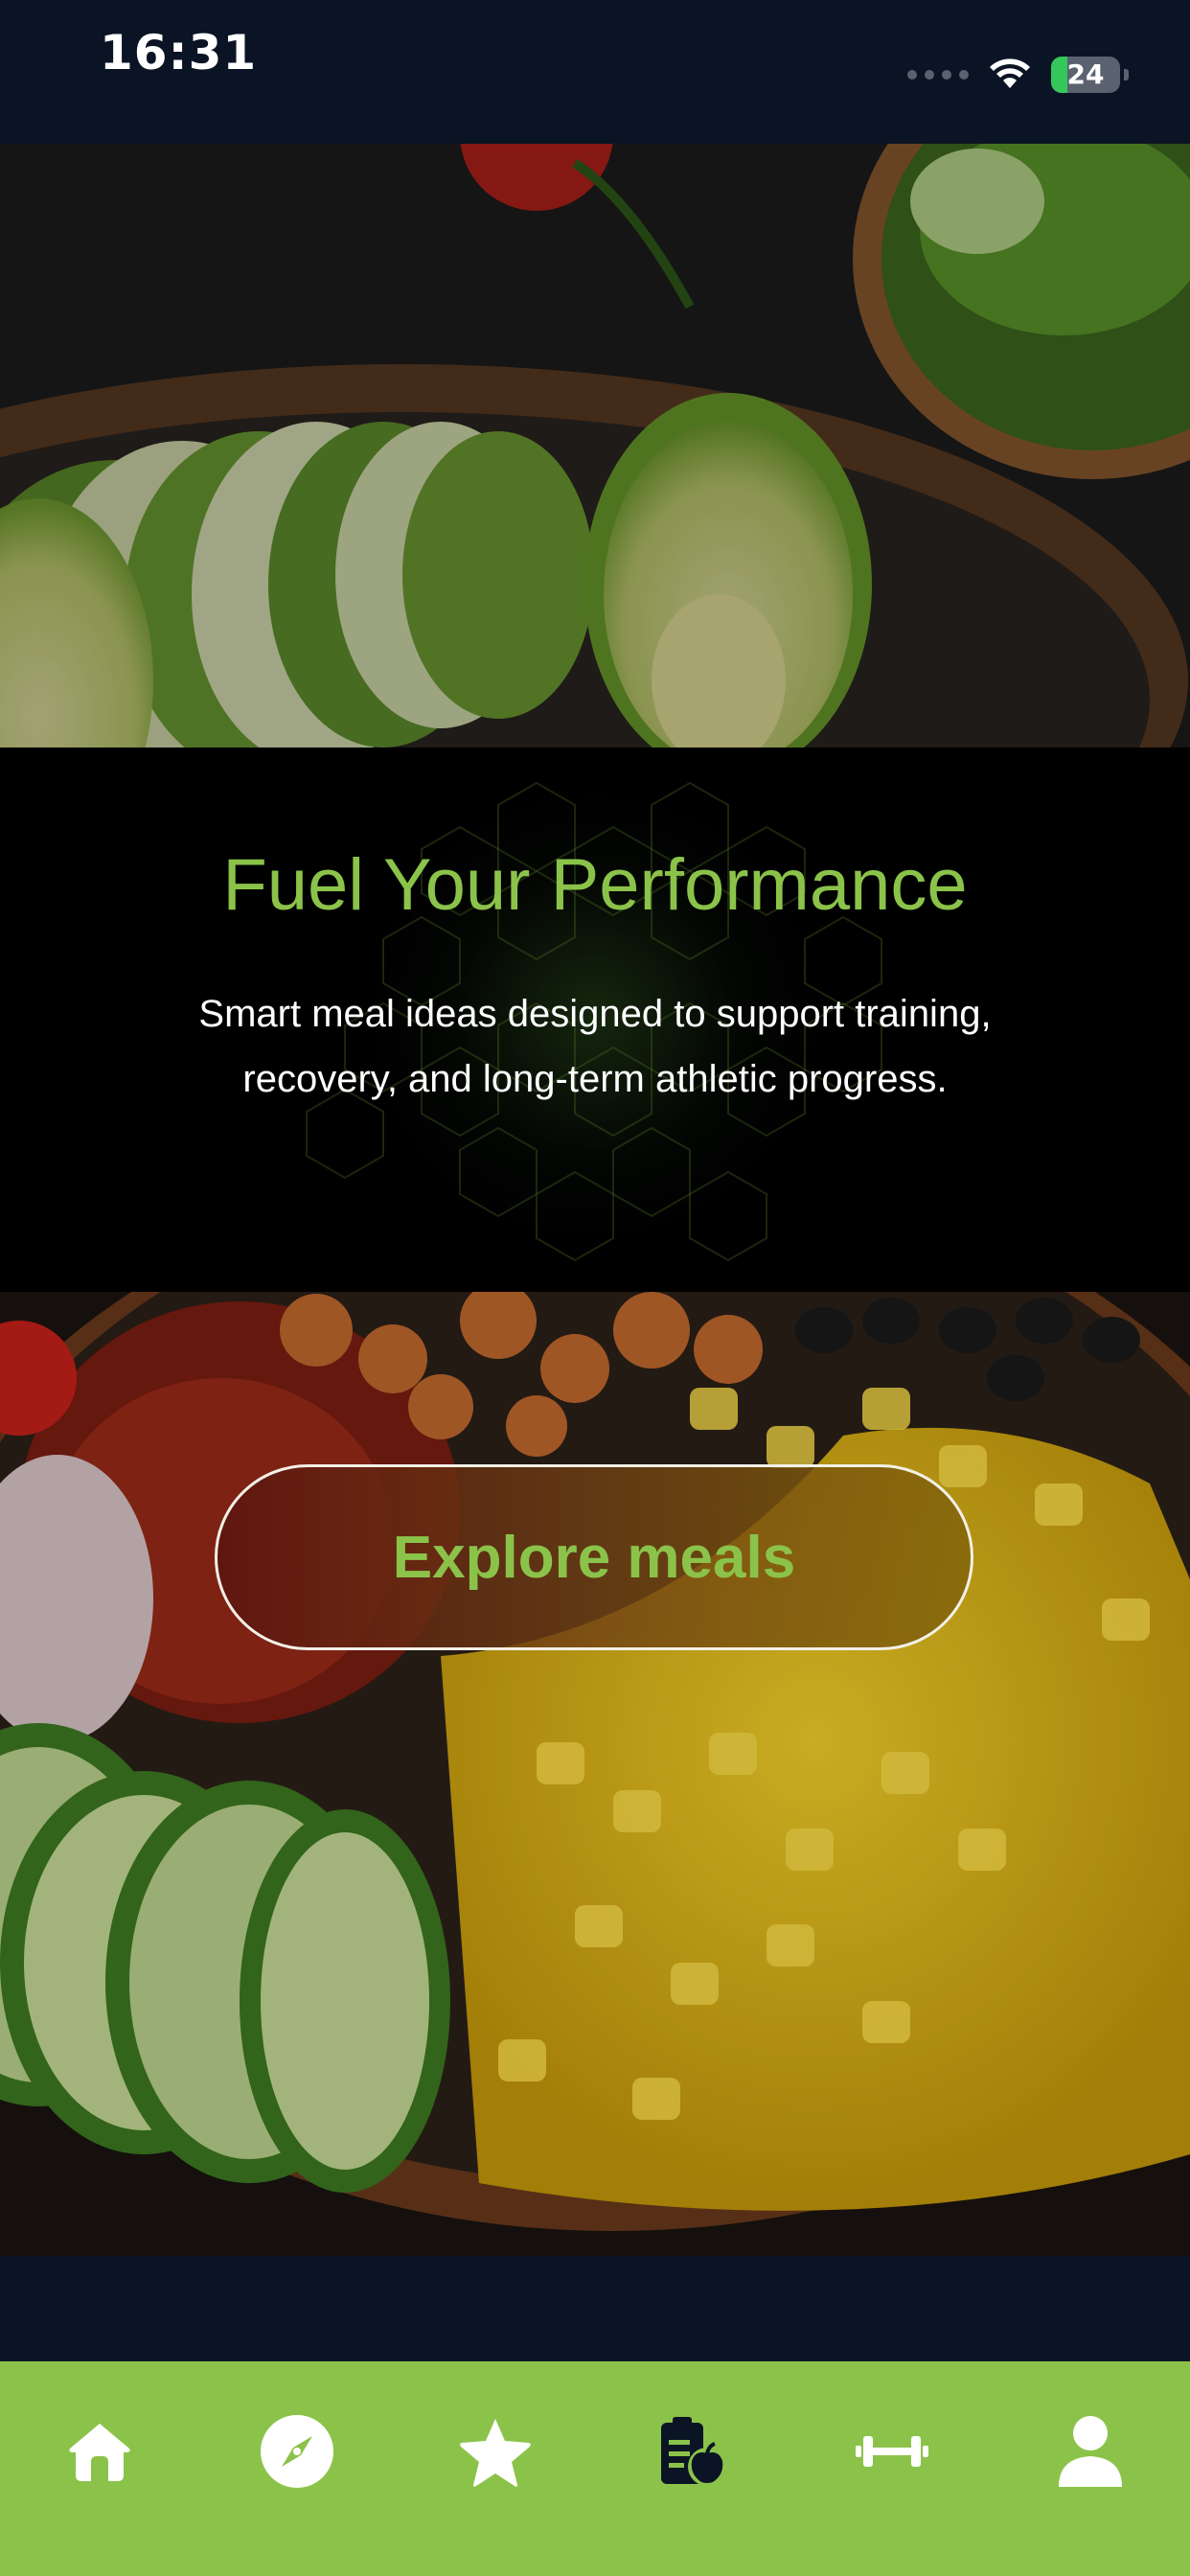 The width and height of the screenshot is (1190, 2576). I want to click on status-bar: 16:31 24, so click(595, 72).